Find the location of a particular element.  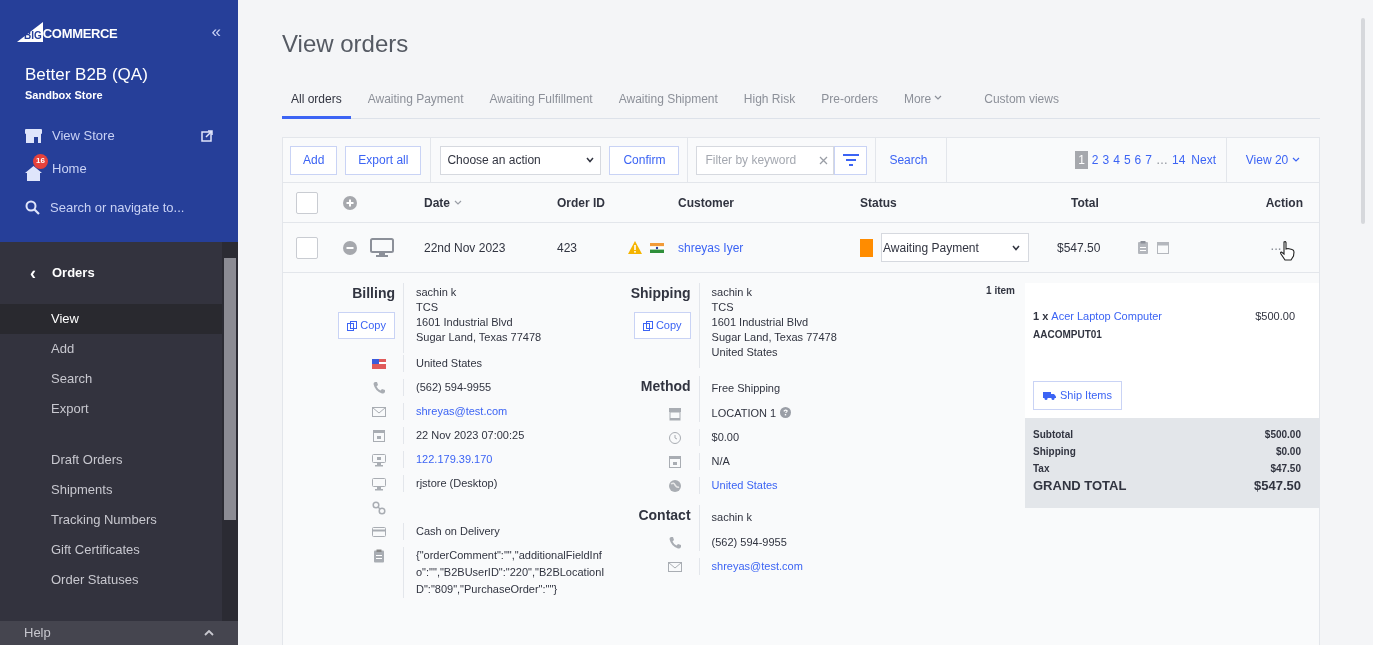

customer-link: shreyas Iyer is located at coordinates (711, 247).